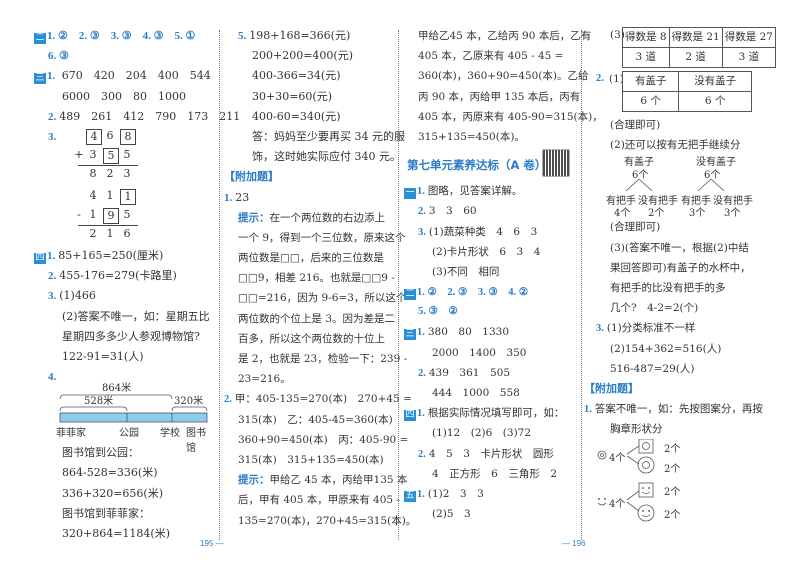 The image size is (800, 566). I want to click on page-number-right: — 196, so click(574, 543).